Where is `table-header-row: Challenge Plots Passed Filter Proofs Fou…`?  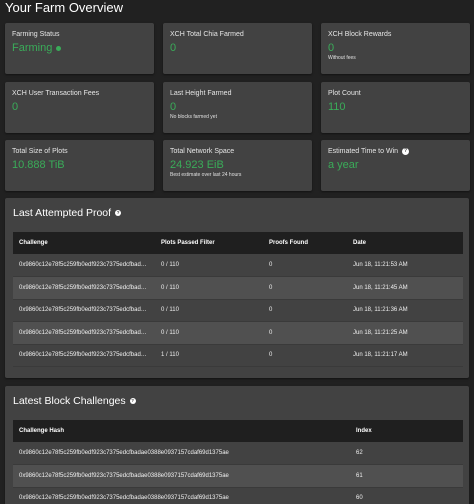 table-header-row: Challenge Plots Passed Filter Proofs Fou… is located at coordinates (238, 243).